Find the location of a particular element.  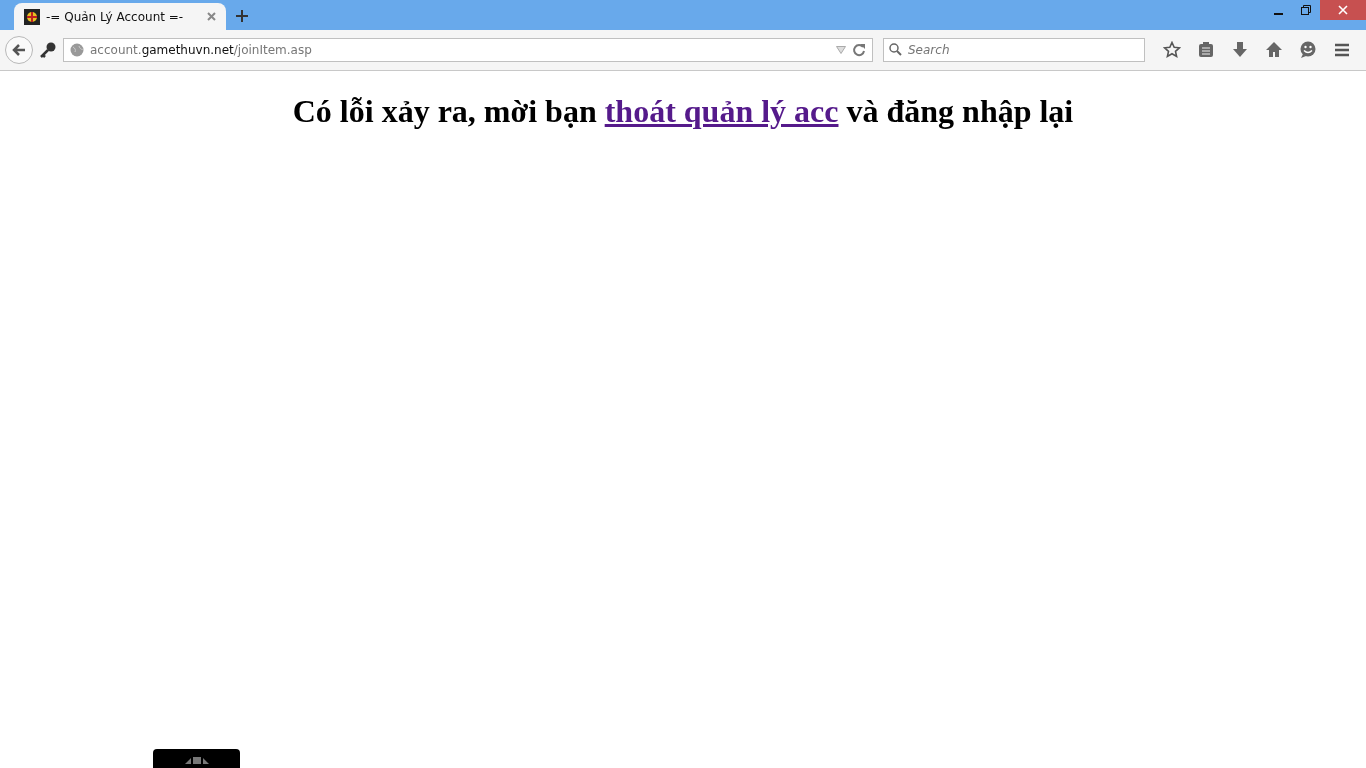

menu-icon is located at coordinates (1342, 50).